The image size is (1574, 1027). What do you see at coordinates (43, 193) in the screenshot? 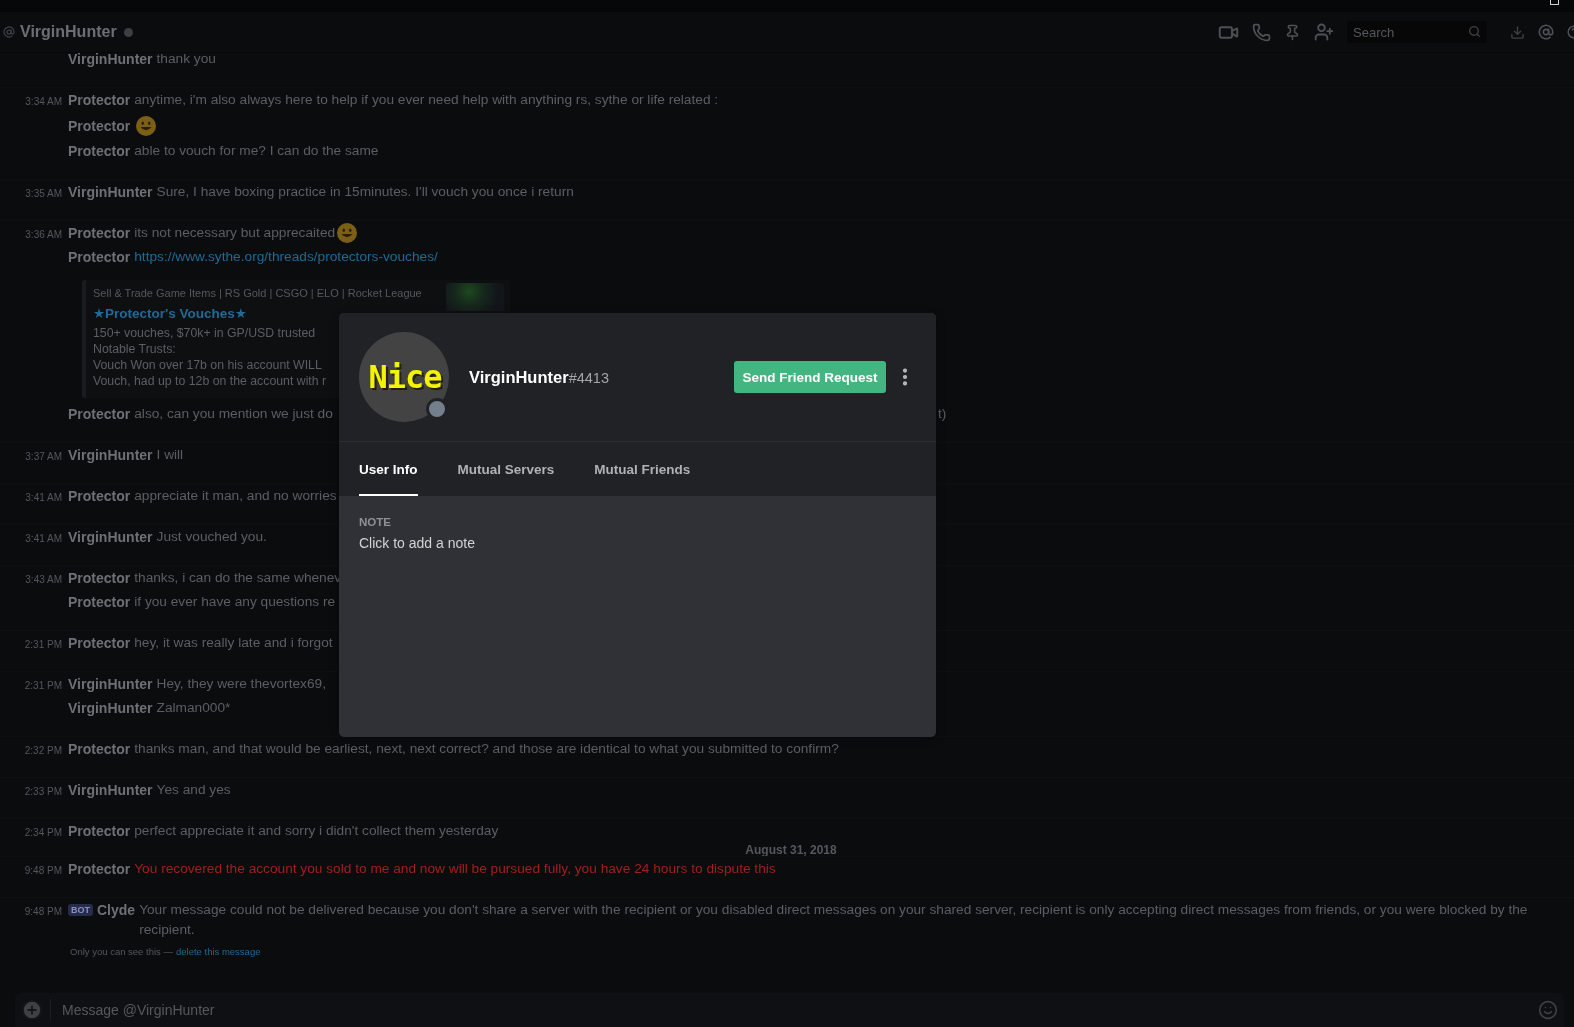
I see `timestamp: 3:35 AM` at bounding box center [43, 193].